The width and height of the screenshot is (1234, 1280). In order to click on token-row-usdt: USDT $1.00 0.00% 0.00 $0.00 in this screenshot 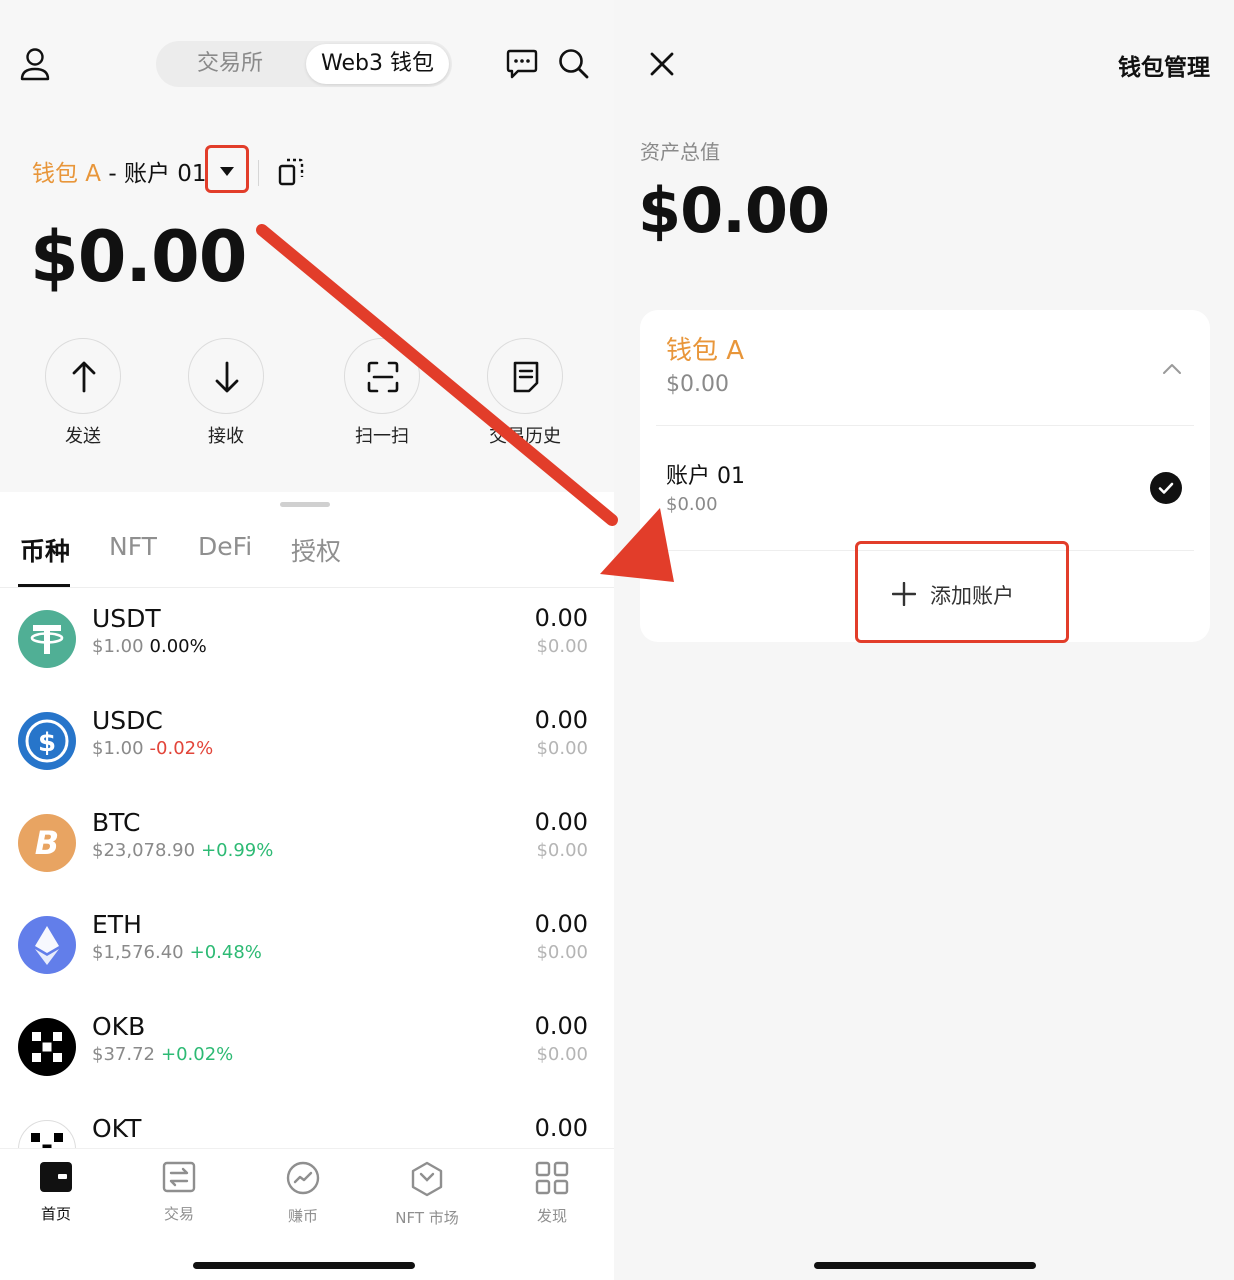, I will do `click(307, 657)`.